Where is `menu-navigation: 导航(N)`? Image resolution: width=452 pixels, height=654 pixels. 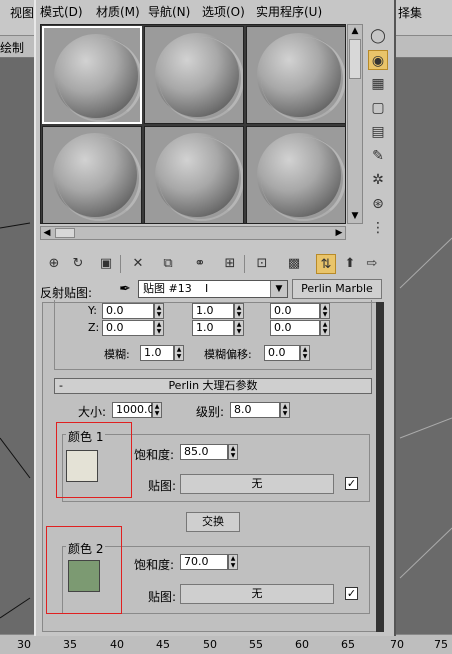
menu-navigation: 导航(N) is located at coordinates (169, 11).